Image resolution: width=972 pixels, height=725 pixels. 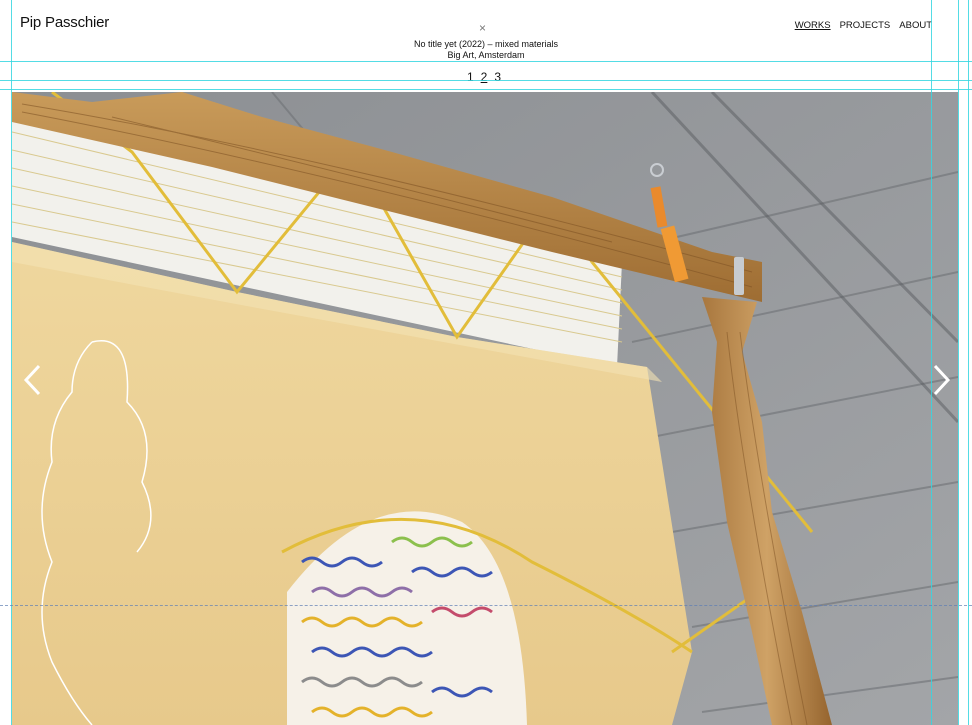 I want to click on close-icon: ×, so click(x=482, y=28).